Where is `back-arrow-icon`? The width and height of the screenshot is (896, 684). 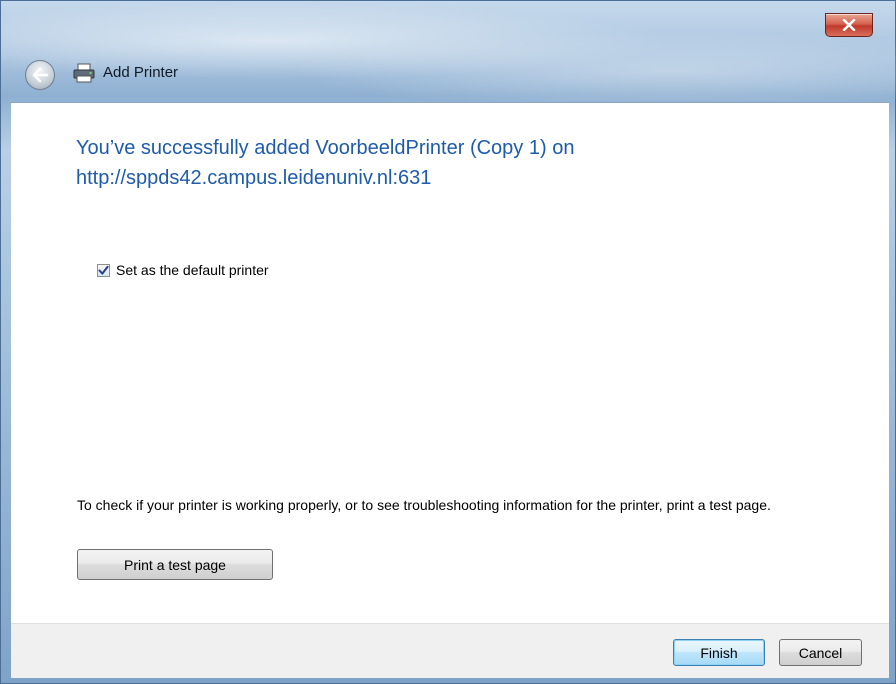
back-arrow-icon is located at coordinates (40, 75).